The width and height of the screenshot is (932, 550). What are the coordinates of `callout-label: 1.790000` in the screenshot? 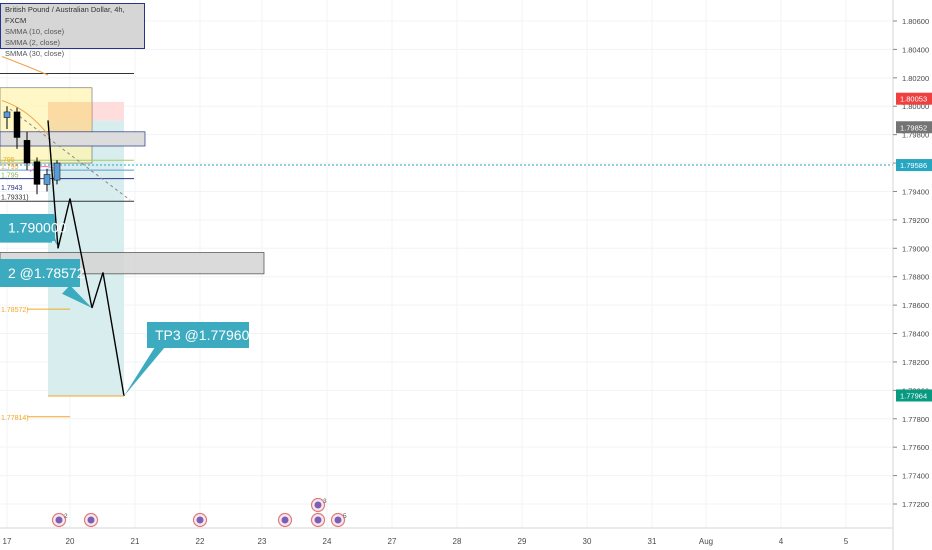 It's located at (37, 228).